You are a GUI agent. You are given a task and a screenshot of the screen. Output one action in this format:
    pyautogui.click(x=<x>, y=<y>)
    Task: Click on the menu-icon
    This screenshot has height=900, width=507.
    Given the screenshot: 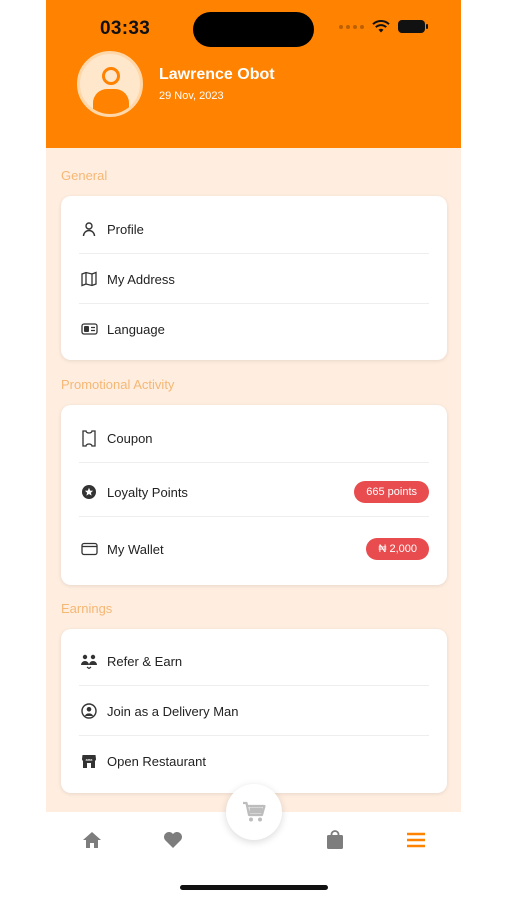 What is the action you would take?
    pyautogui.click(x=416, y=840)
    